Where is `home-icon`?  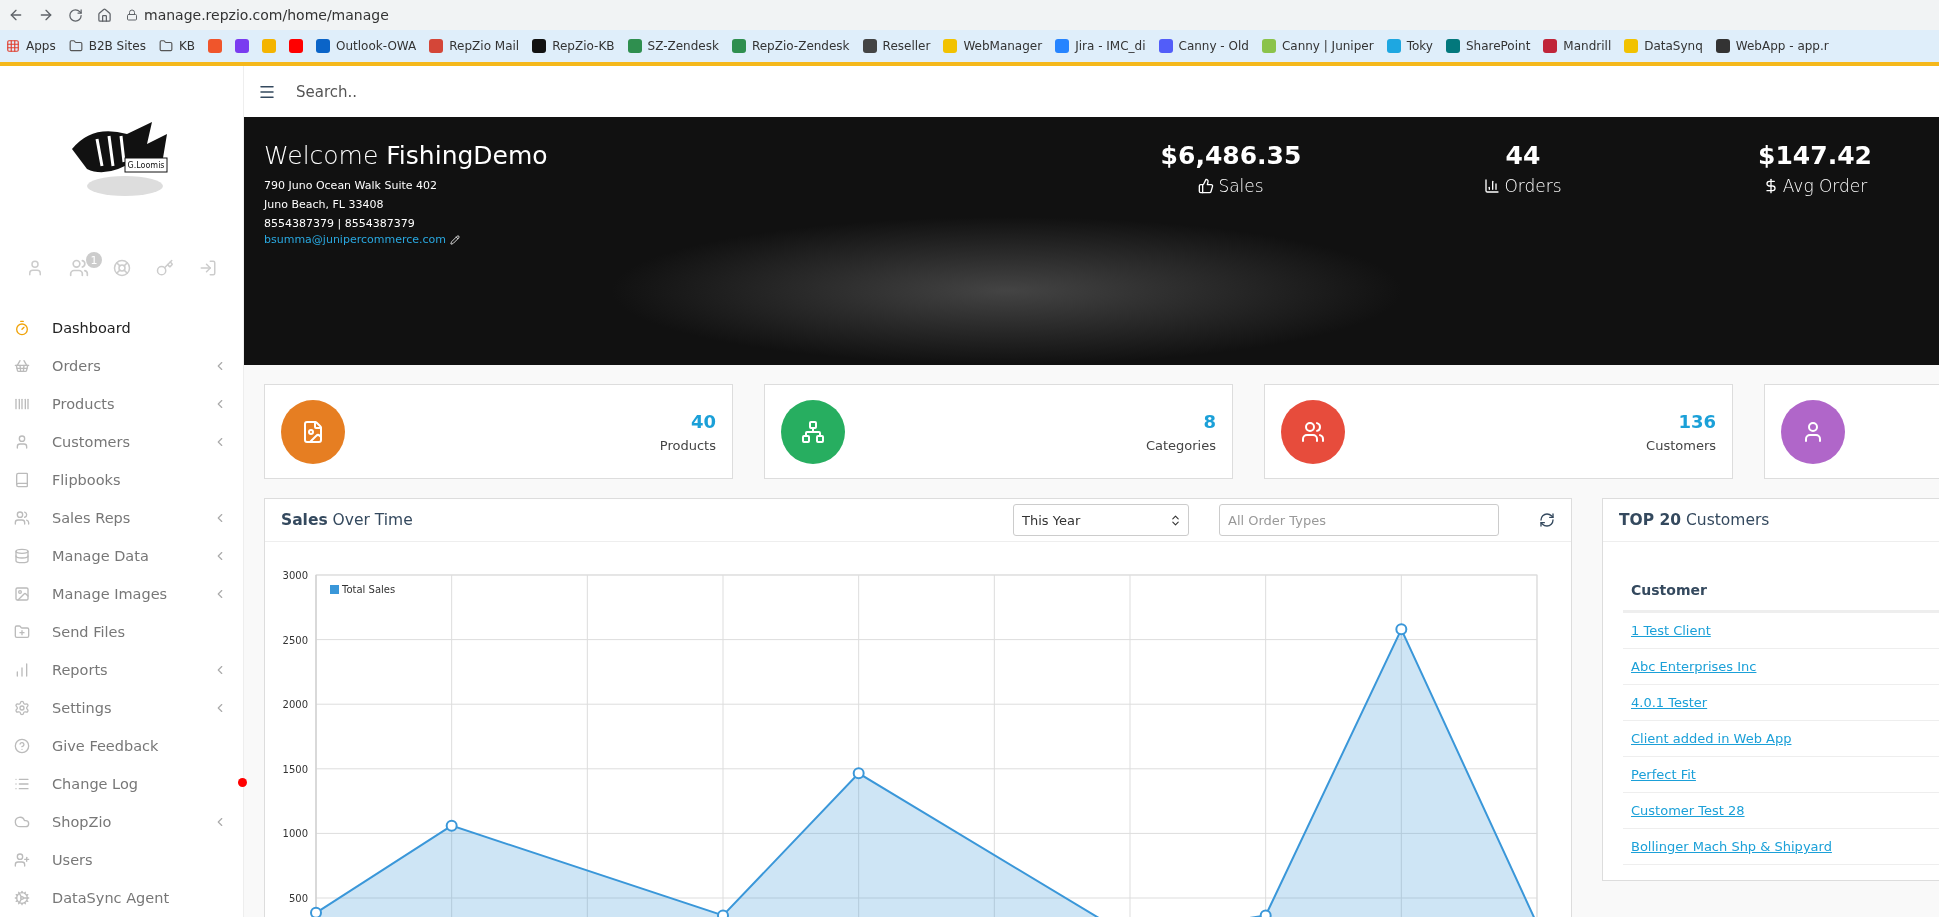
home-icon is located at coordinates (104, 15).